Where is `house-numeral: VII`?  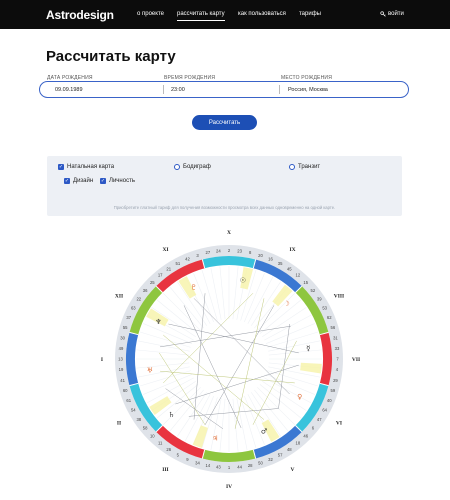
house-numeral: VII is located at coordinates (356, 360).